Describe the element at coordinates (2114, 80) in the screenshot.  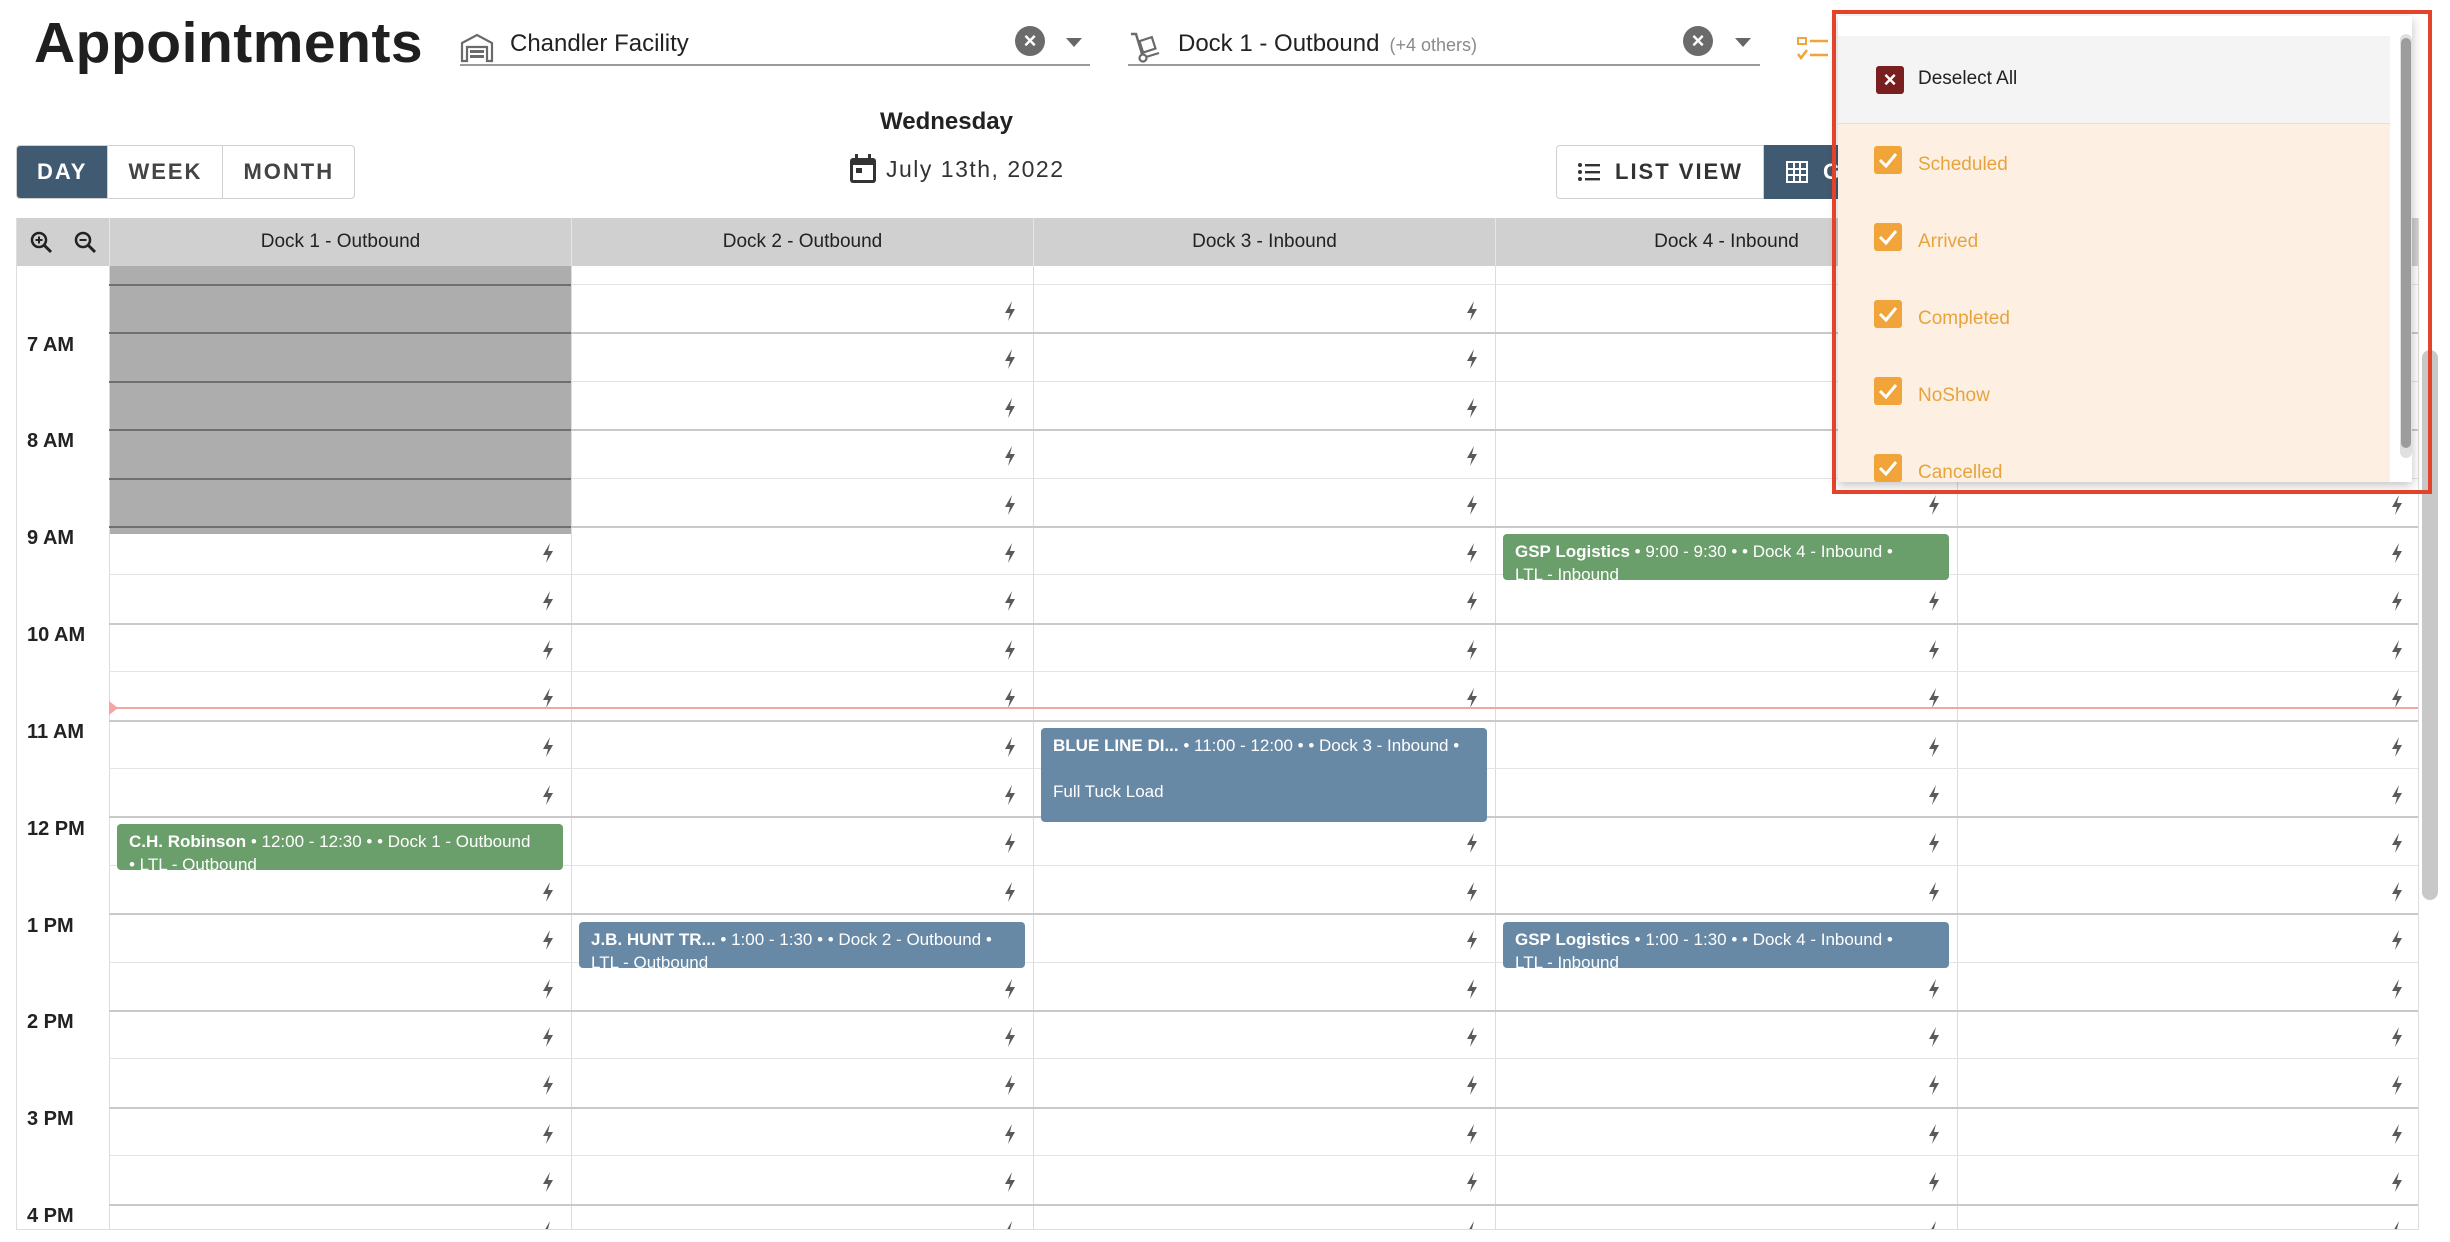
I see `deselect-all-option: × Deselect All` at that location.